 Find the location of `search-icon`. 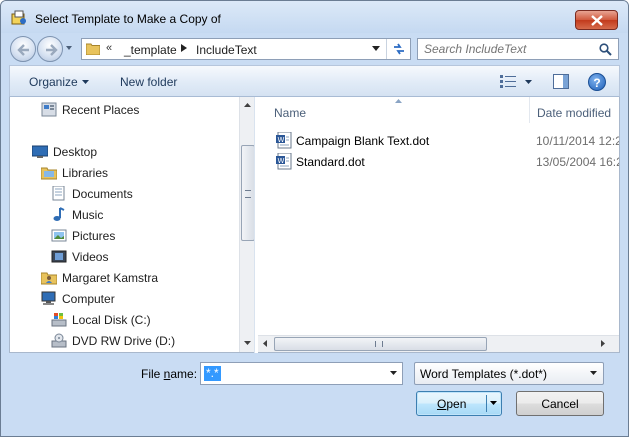

search-icon is located at coordinates (605, 49).